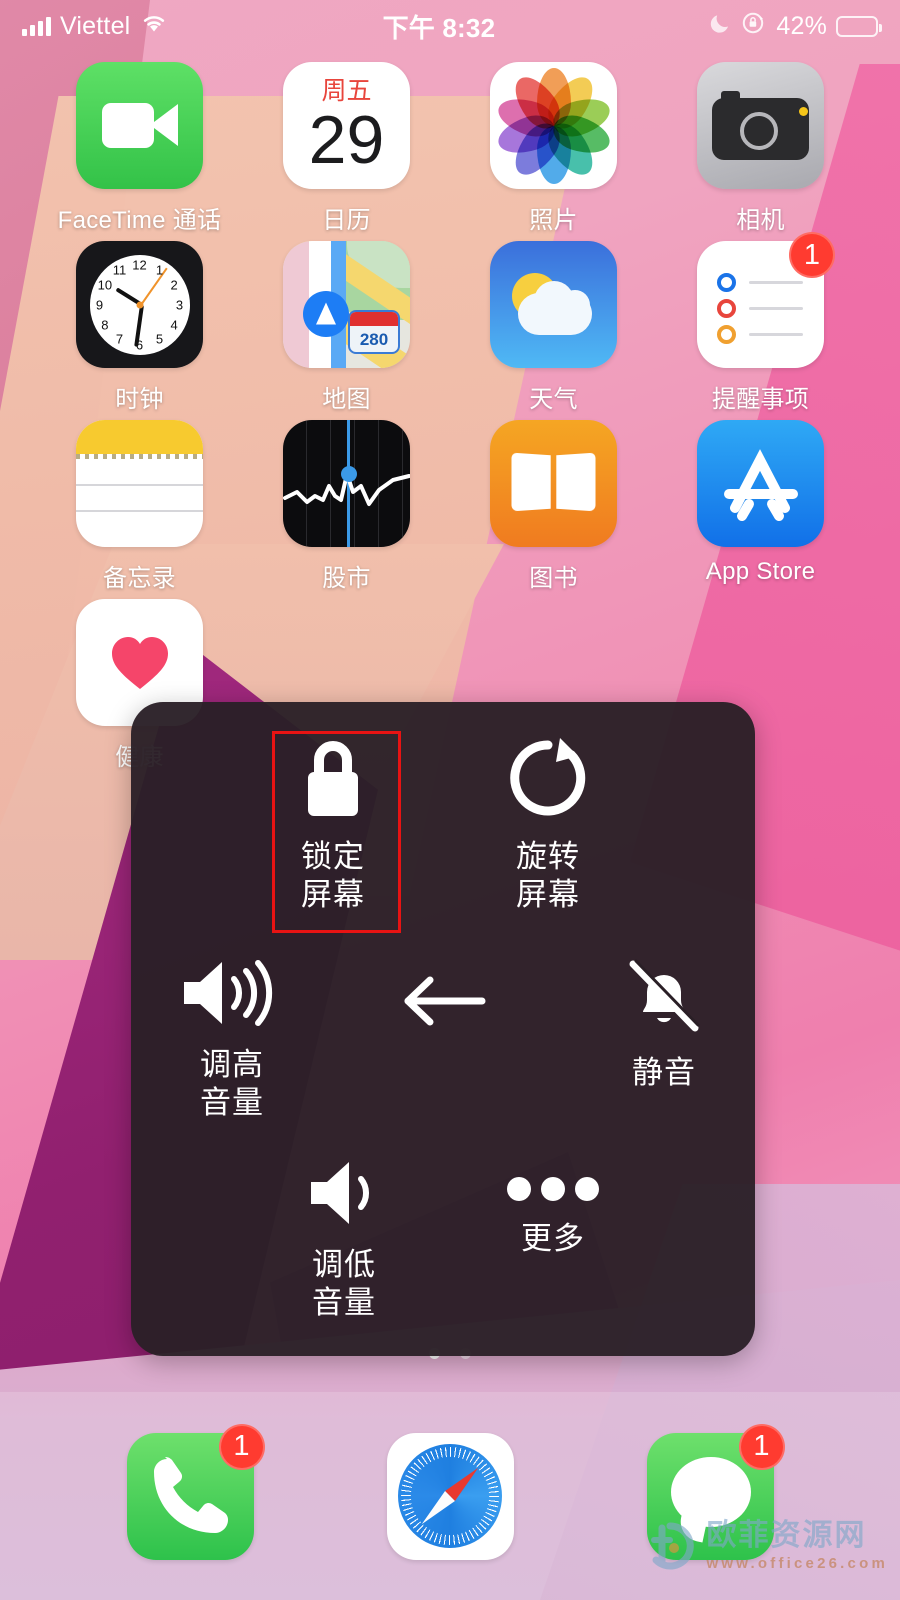 The image size is (900, 1600). I want to click on app-label: 日历, so click(346, 220).